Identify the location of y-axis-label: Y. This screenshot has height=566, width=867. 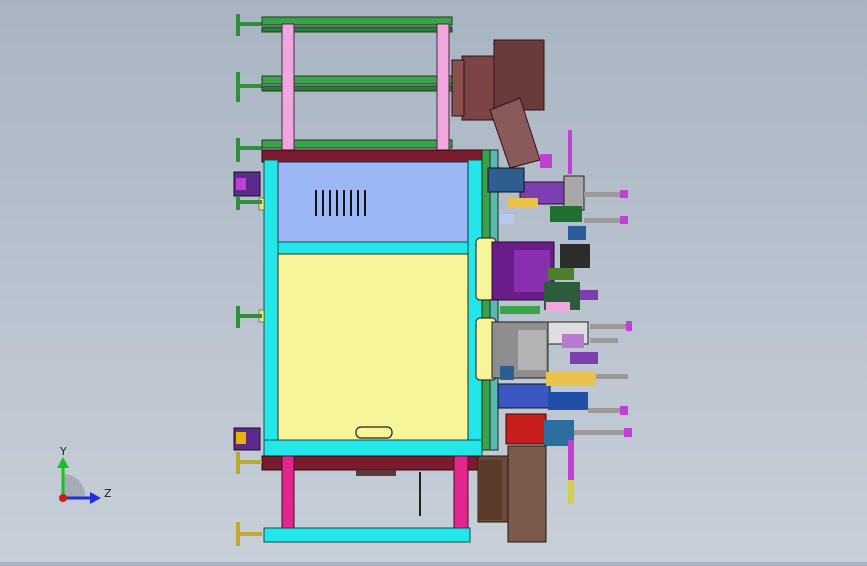
(63, 451).